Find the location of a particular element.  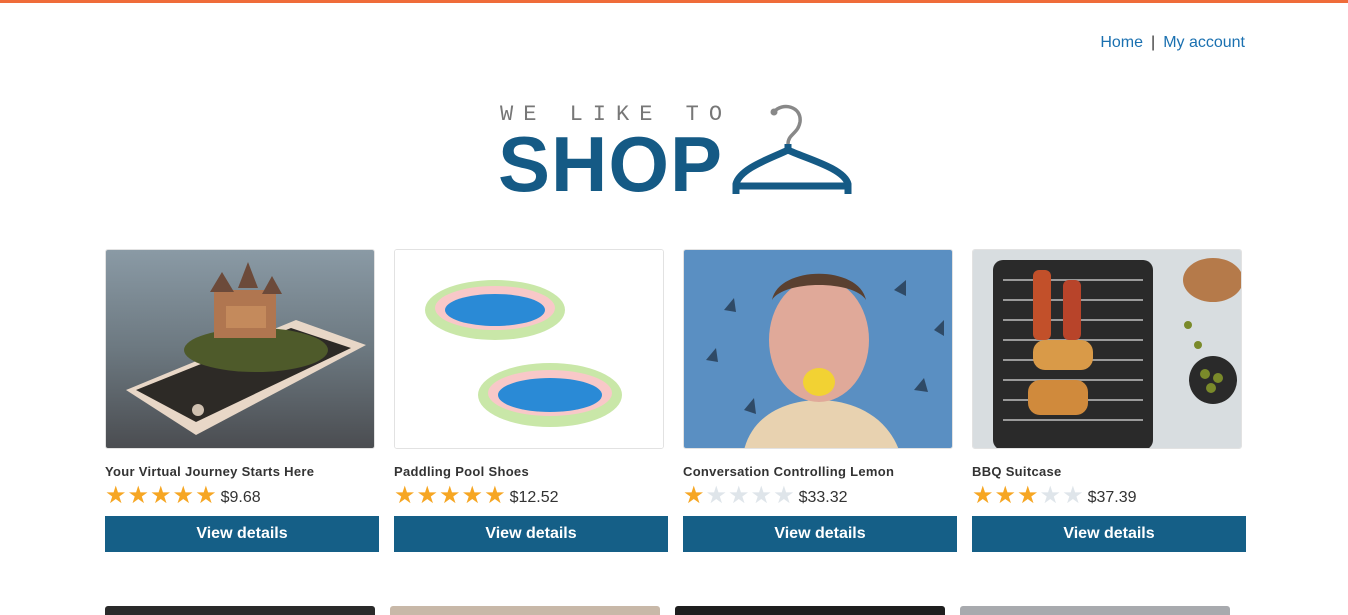

home-link: Home is located at coordinates (1121, 43).